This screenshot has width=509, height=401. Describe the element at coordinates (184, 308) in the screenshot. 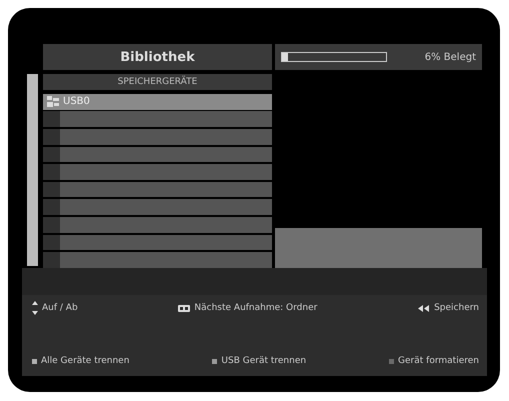

I see `ok-key-icon` at that location.